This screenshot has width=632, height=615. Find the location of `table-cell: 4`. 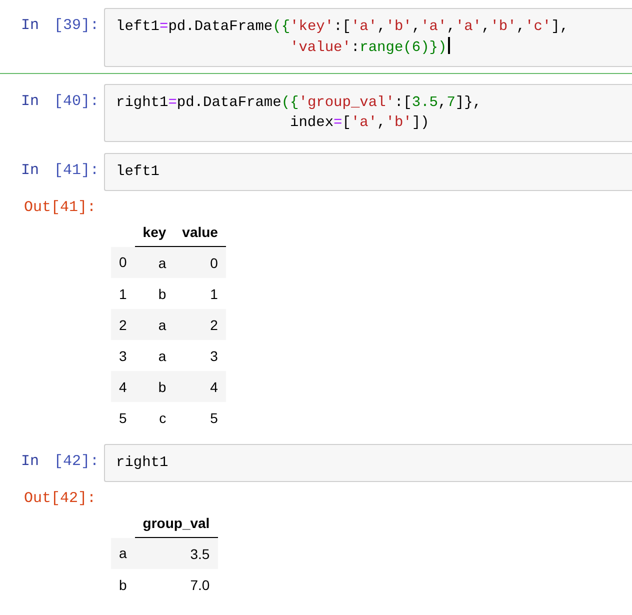

table-cell: 4 is located at coordinates (200, 386).